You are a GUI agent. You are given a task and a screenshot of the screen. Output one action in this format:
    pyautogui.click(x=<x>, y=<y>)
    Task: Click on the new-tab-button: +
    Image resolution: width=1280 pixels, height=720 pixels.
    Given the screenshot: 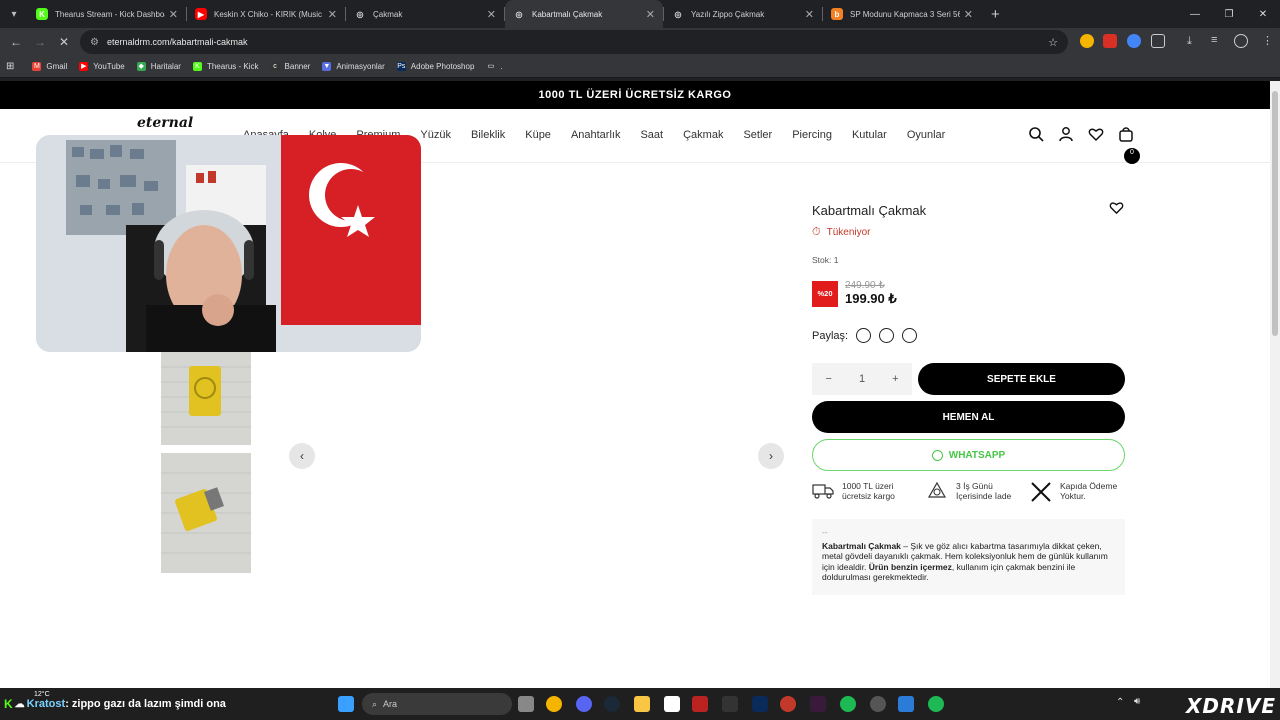 What is the action you would take?
    pyautogui.click(x=995, y=14)
    